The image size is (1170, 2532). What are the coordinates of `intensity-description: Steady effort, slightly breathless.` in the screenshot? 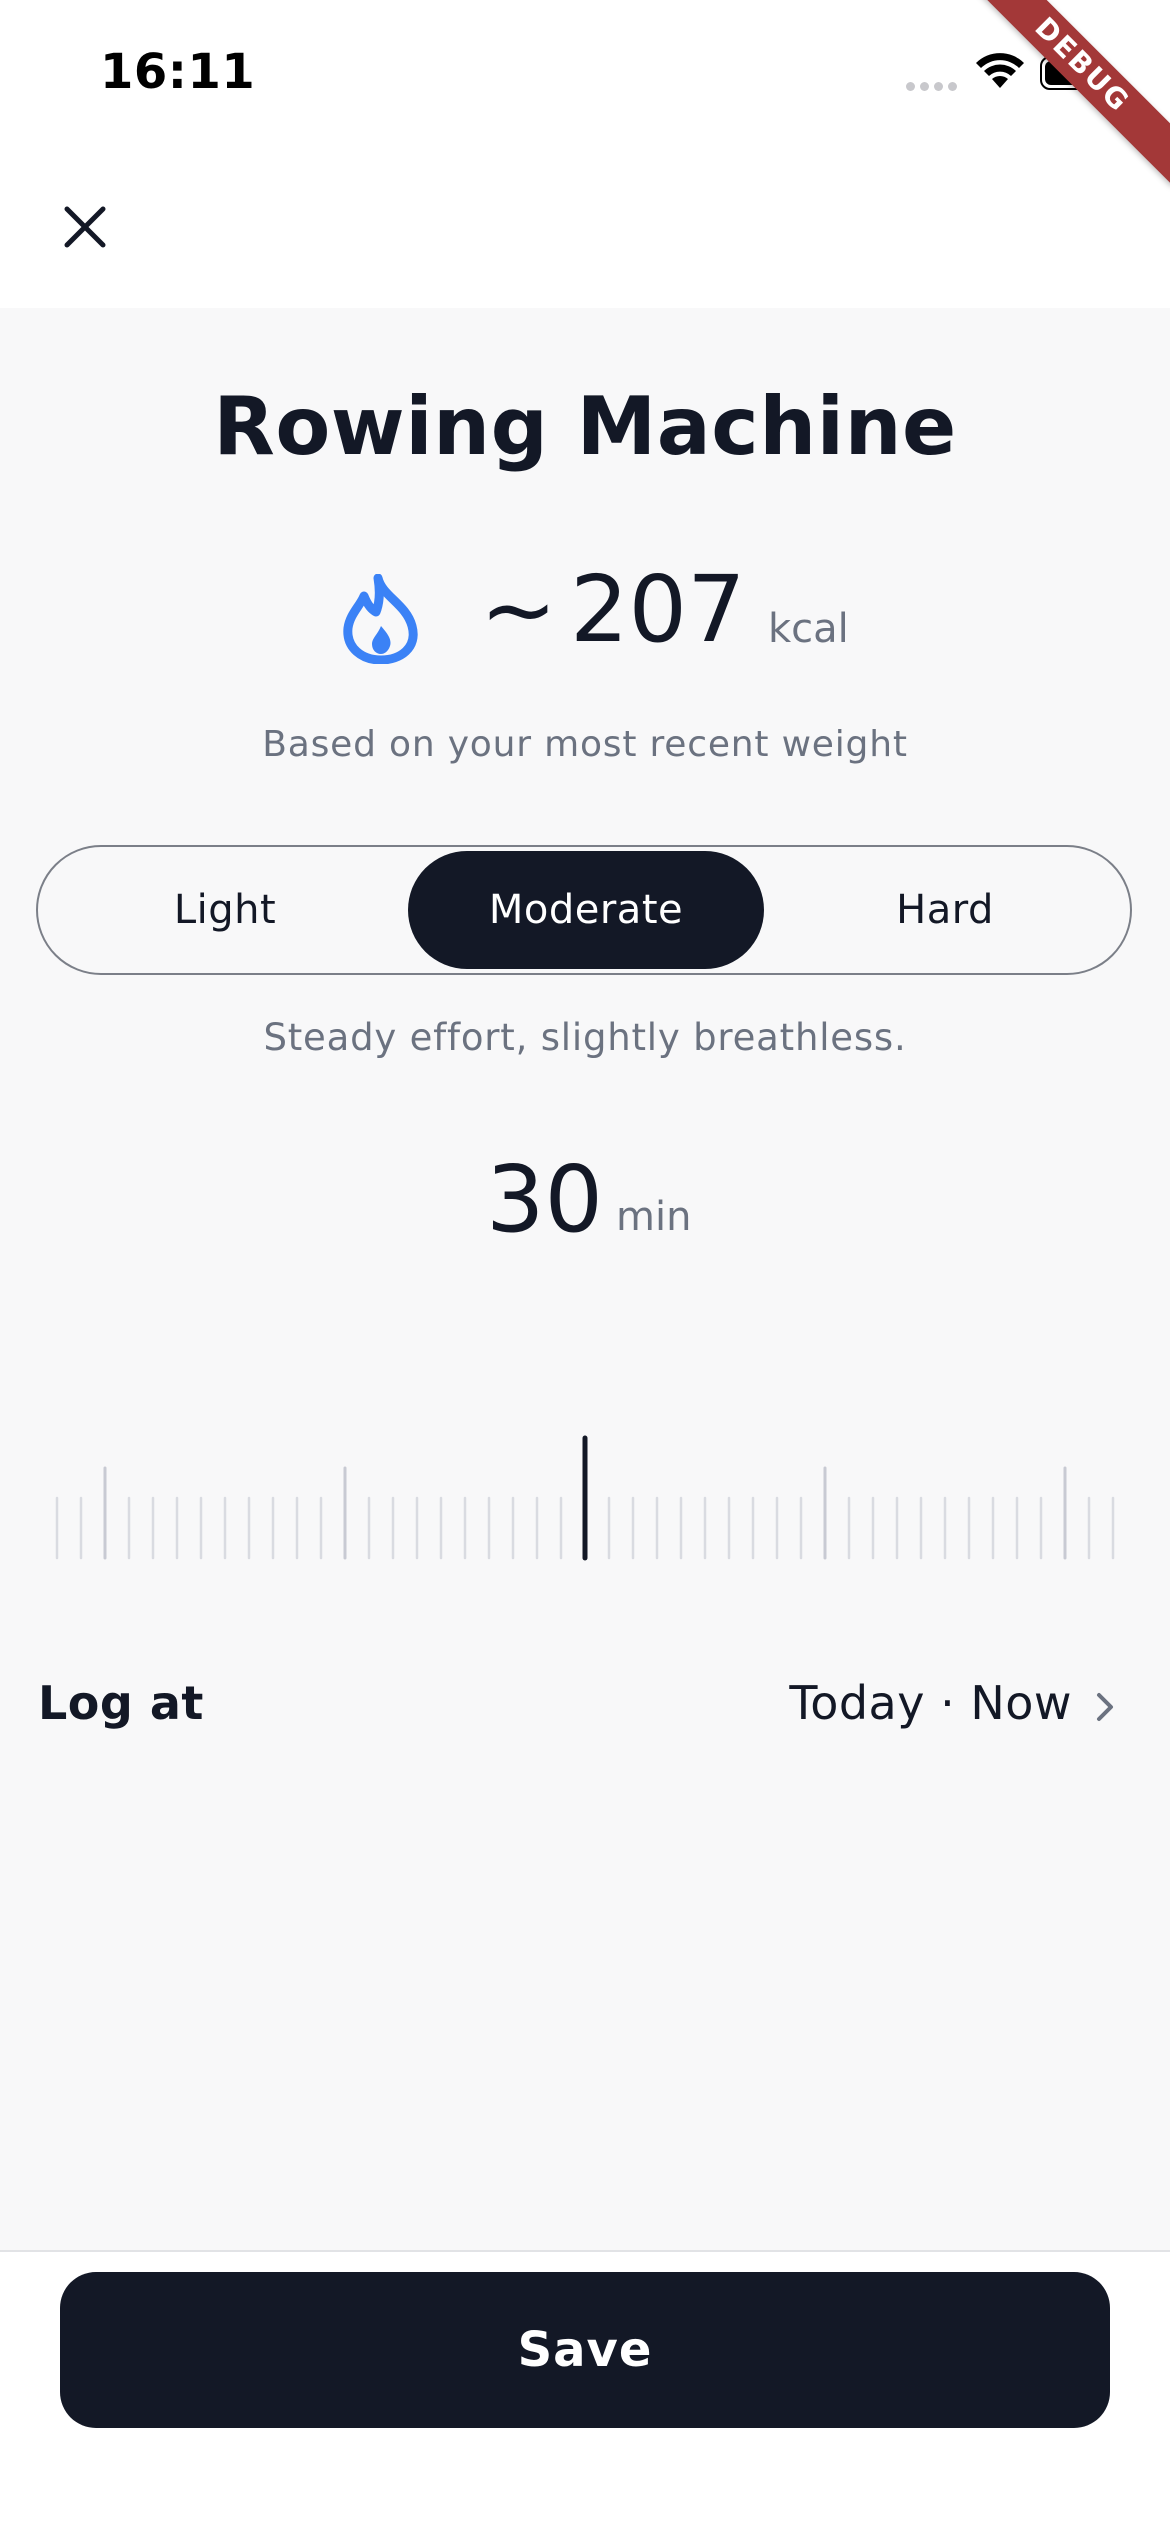 It's located at (585, 1037).